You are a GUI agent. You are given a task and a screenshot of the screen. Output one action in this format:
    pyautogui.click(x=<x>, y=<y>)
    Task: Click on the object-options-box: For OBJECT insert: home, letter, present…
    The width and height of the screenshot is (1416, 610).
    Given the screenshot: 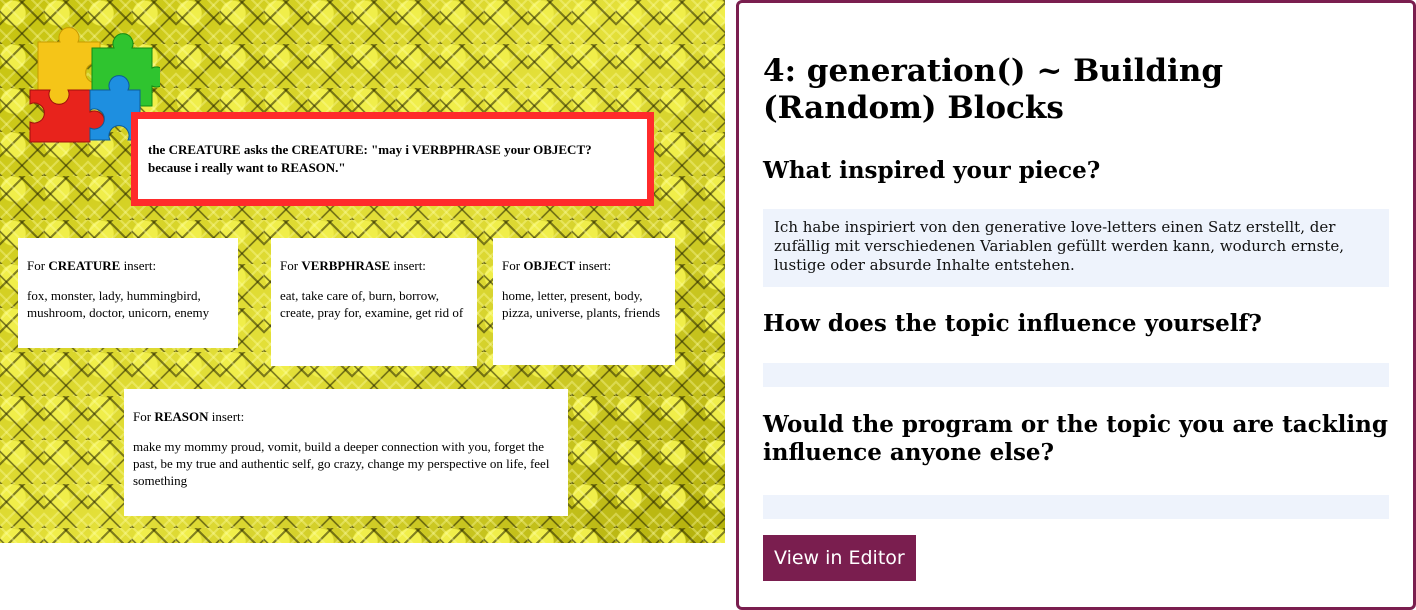 What is the action you would take?
    pyautogui.click(x=584, y=301)
    